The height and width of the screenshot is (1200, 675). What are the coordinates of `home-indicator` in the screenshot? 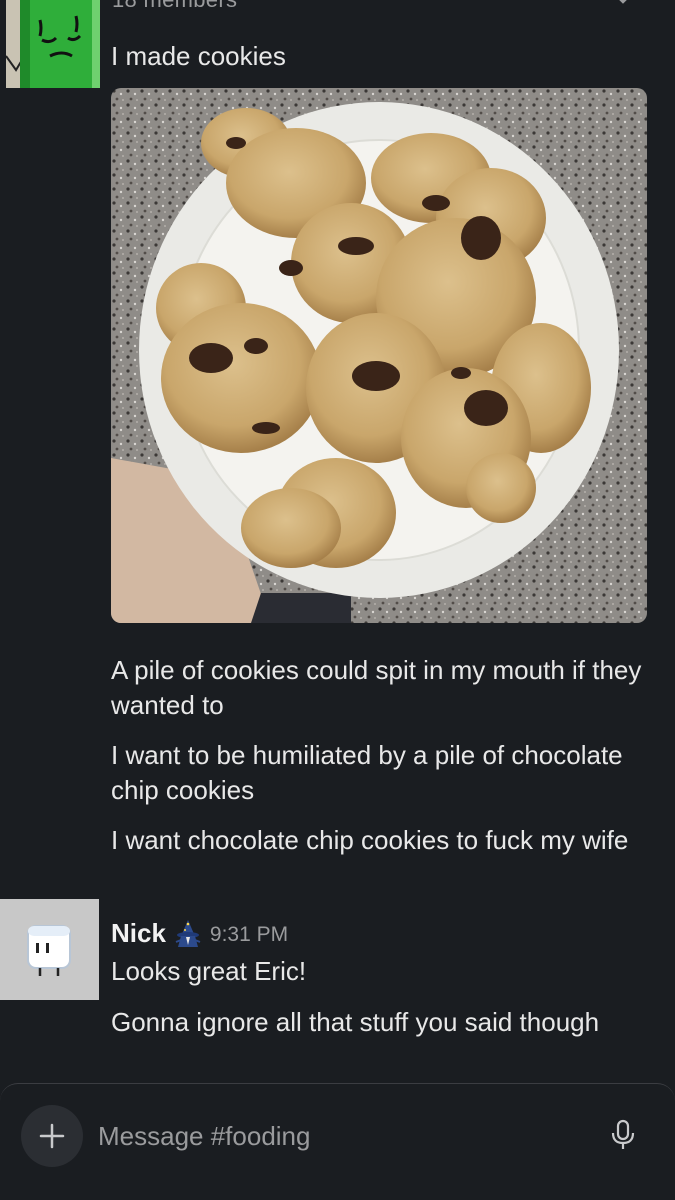 It's located at (337, 1193).